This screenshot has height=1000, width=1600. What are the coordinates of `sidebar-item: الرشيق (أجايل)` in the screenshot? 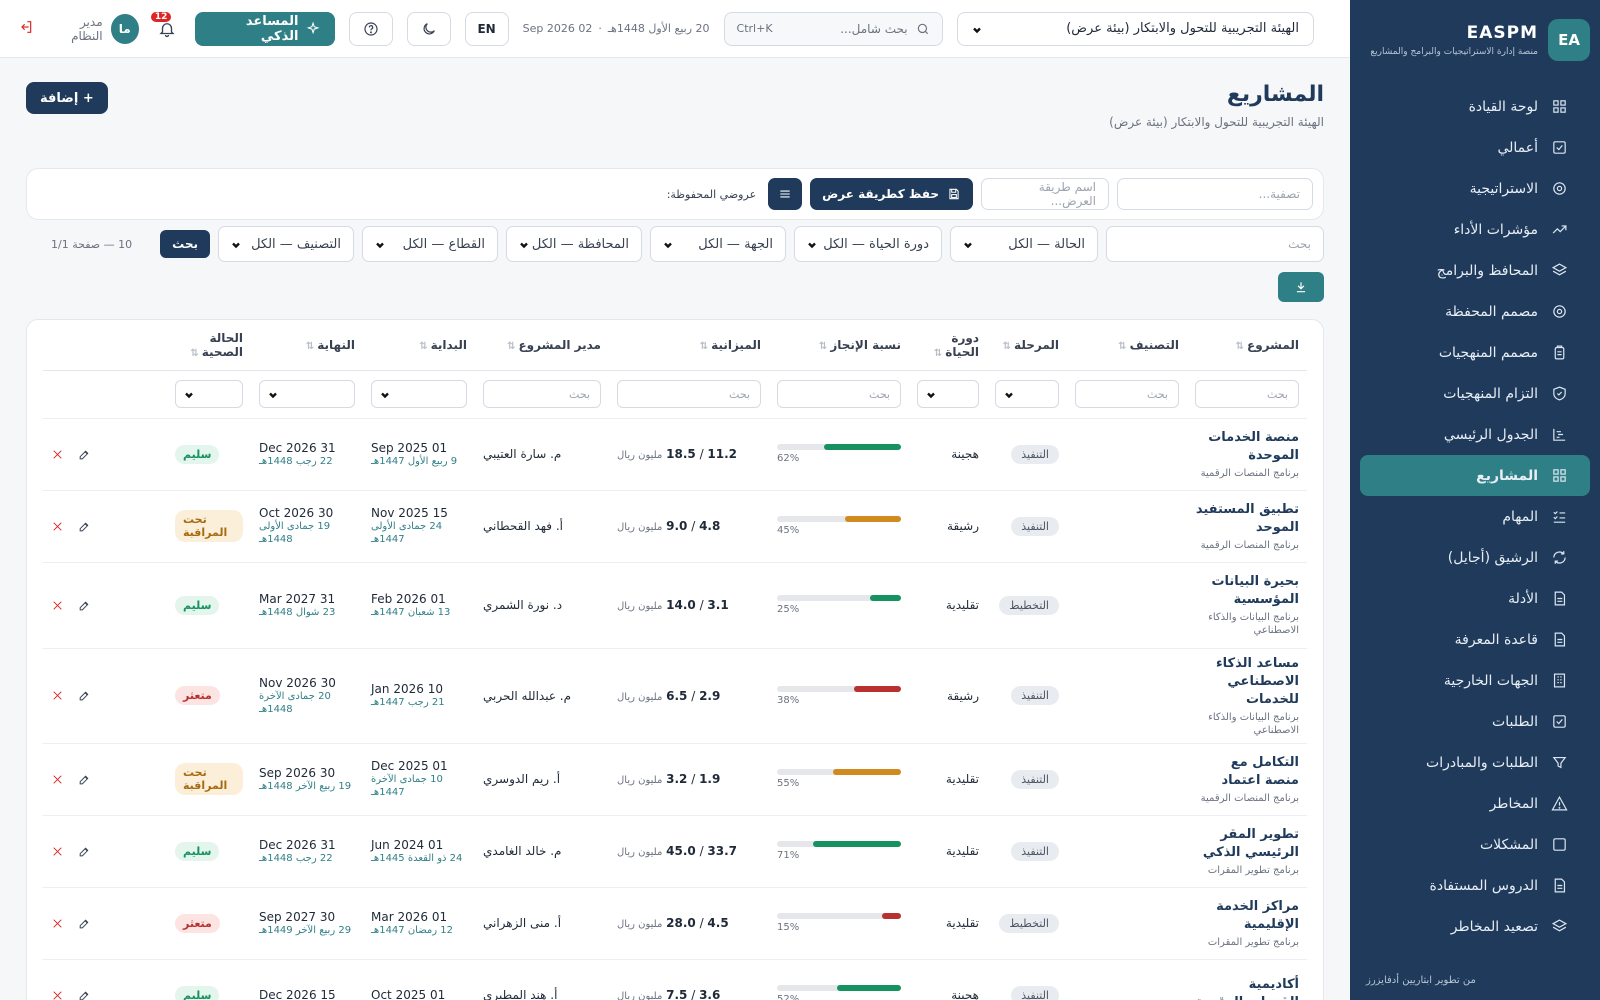 It's located at (1475, 557).